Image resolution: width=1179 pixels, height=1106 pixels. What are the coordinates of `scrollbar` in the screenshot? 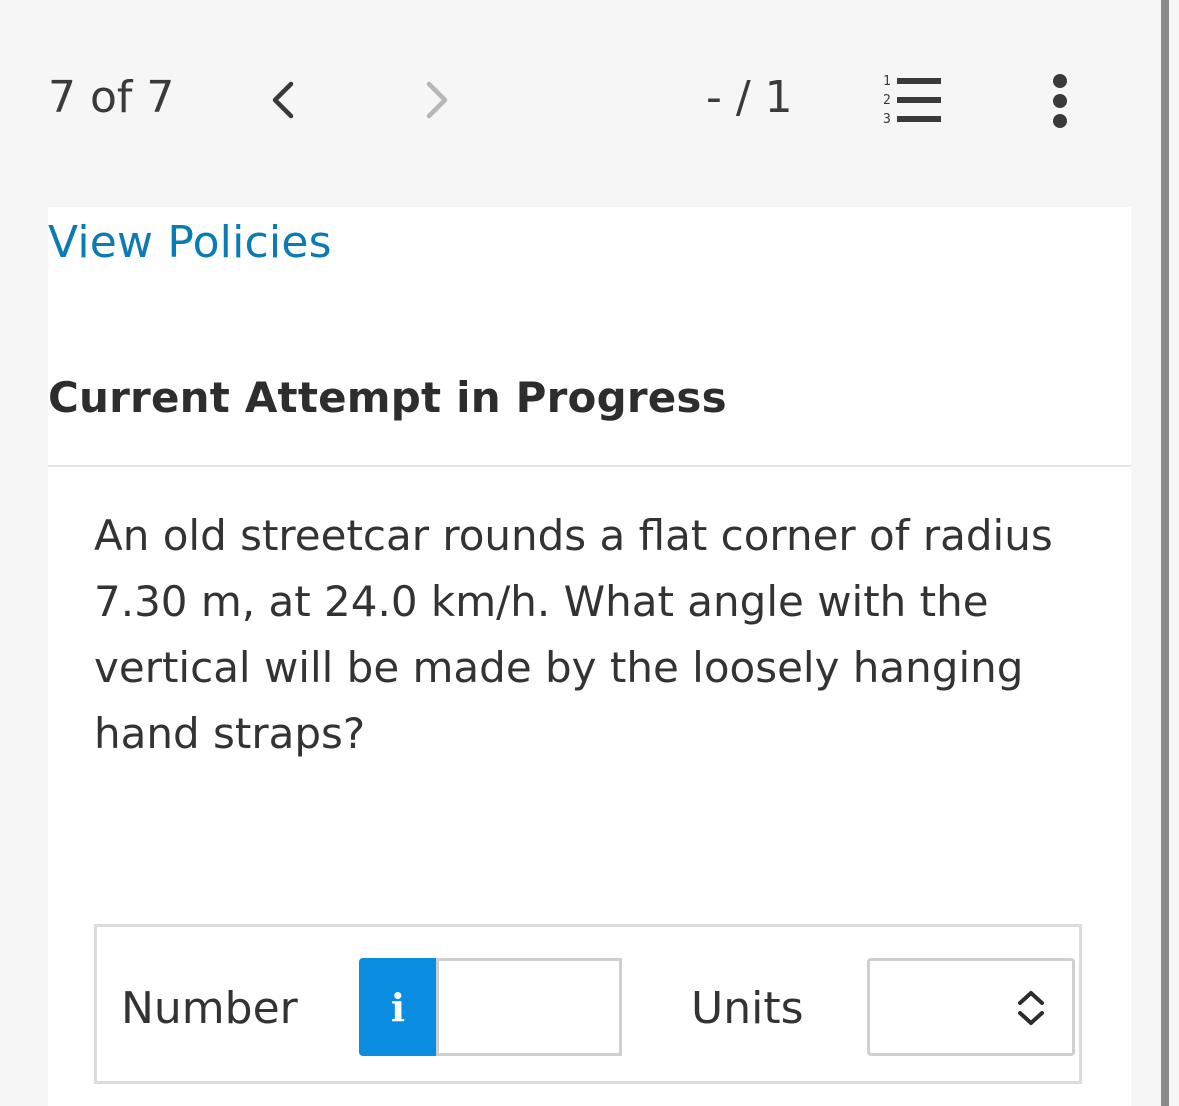 It's located at (1165, 553).